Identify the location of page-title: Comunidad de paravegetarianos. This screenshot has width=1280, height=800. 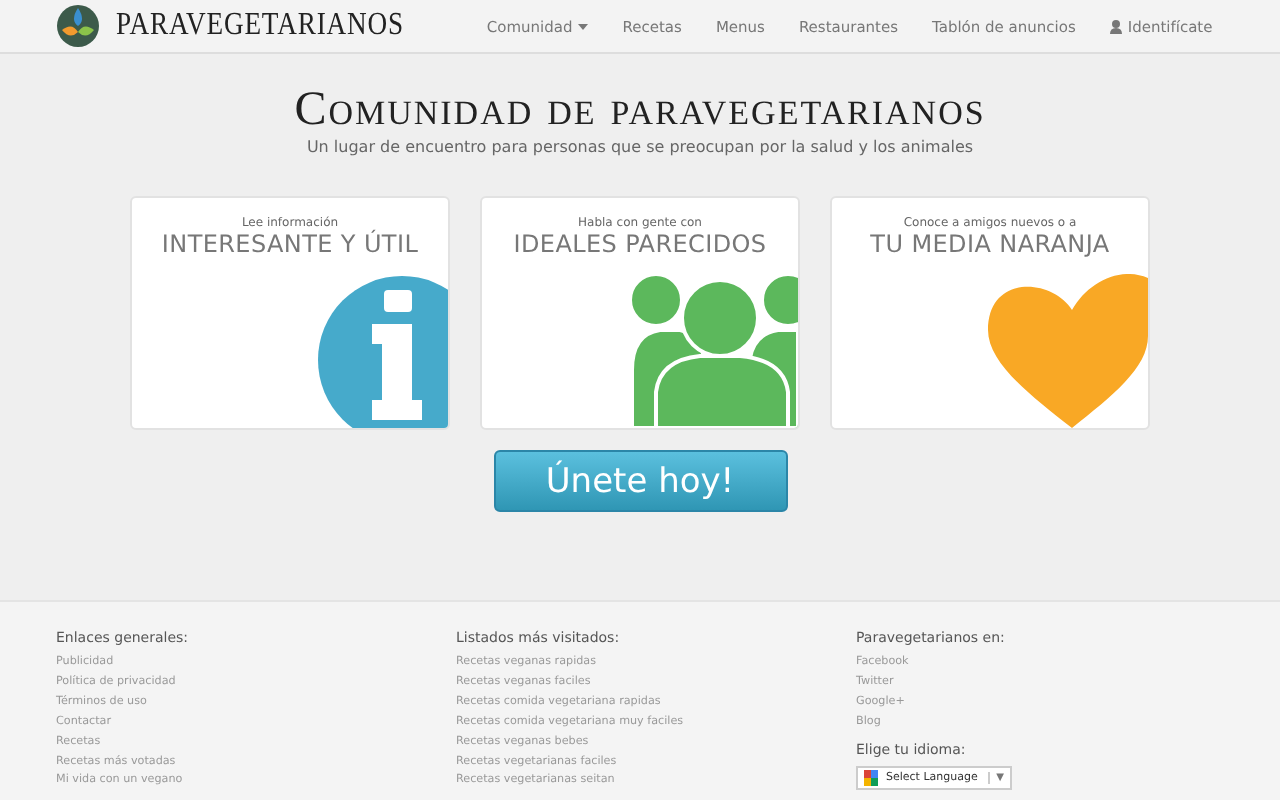
(640, 110).